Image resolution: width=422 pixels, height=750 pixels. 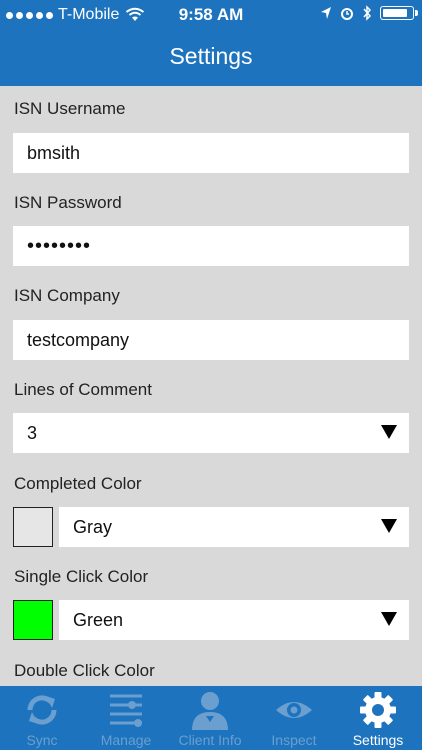 I want to click on status-icons, so click(x=369, y=13).